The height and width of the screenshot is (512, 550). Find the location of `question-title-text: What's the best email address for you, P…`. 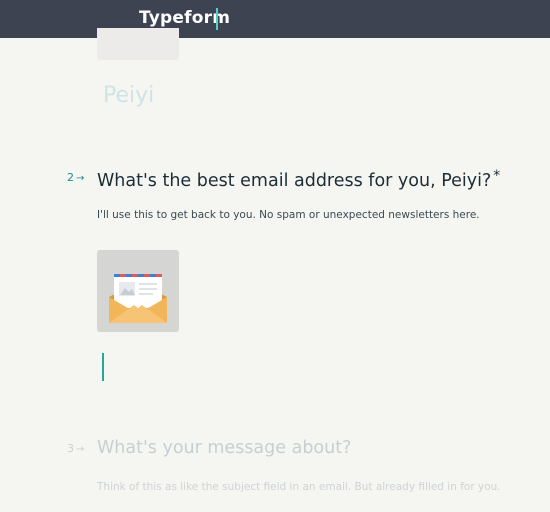

question-title-text: What's the best email address for you, P… is located at coordinates (294, 181).